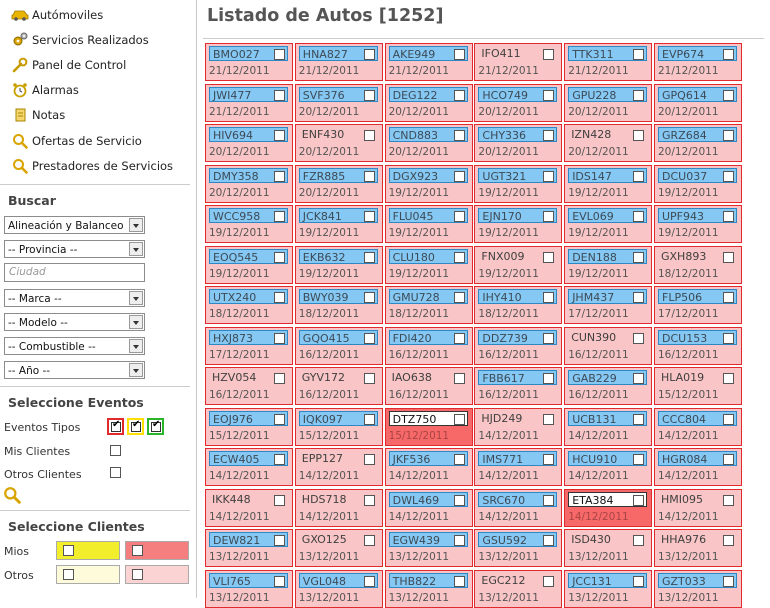 This screenshot has width=770, height=608. Describe the element at coordinates (608, 102) in the screenshot. I see `car-tile: GPU228 20/12/2011` at that location.